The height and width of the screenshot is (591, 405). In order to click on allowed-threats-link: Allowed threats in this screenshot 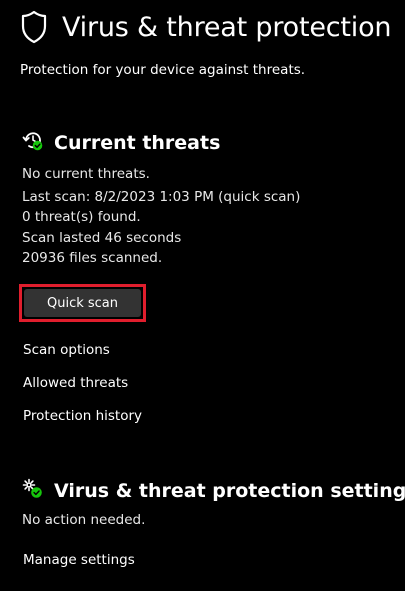, I will do `click(75, 383)`.